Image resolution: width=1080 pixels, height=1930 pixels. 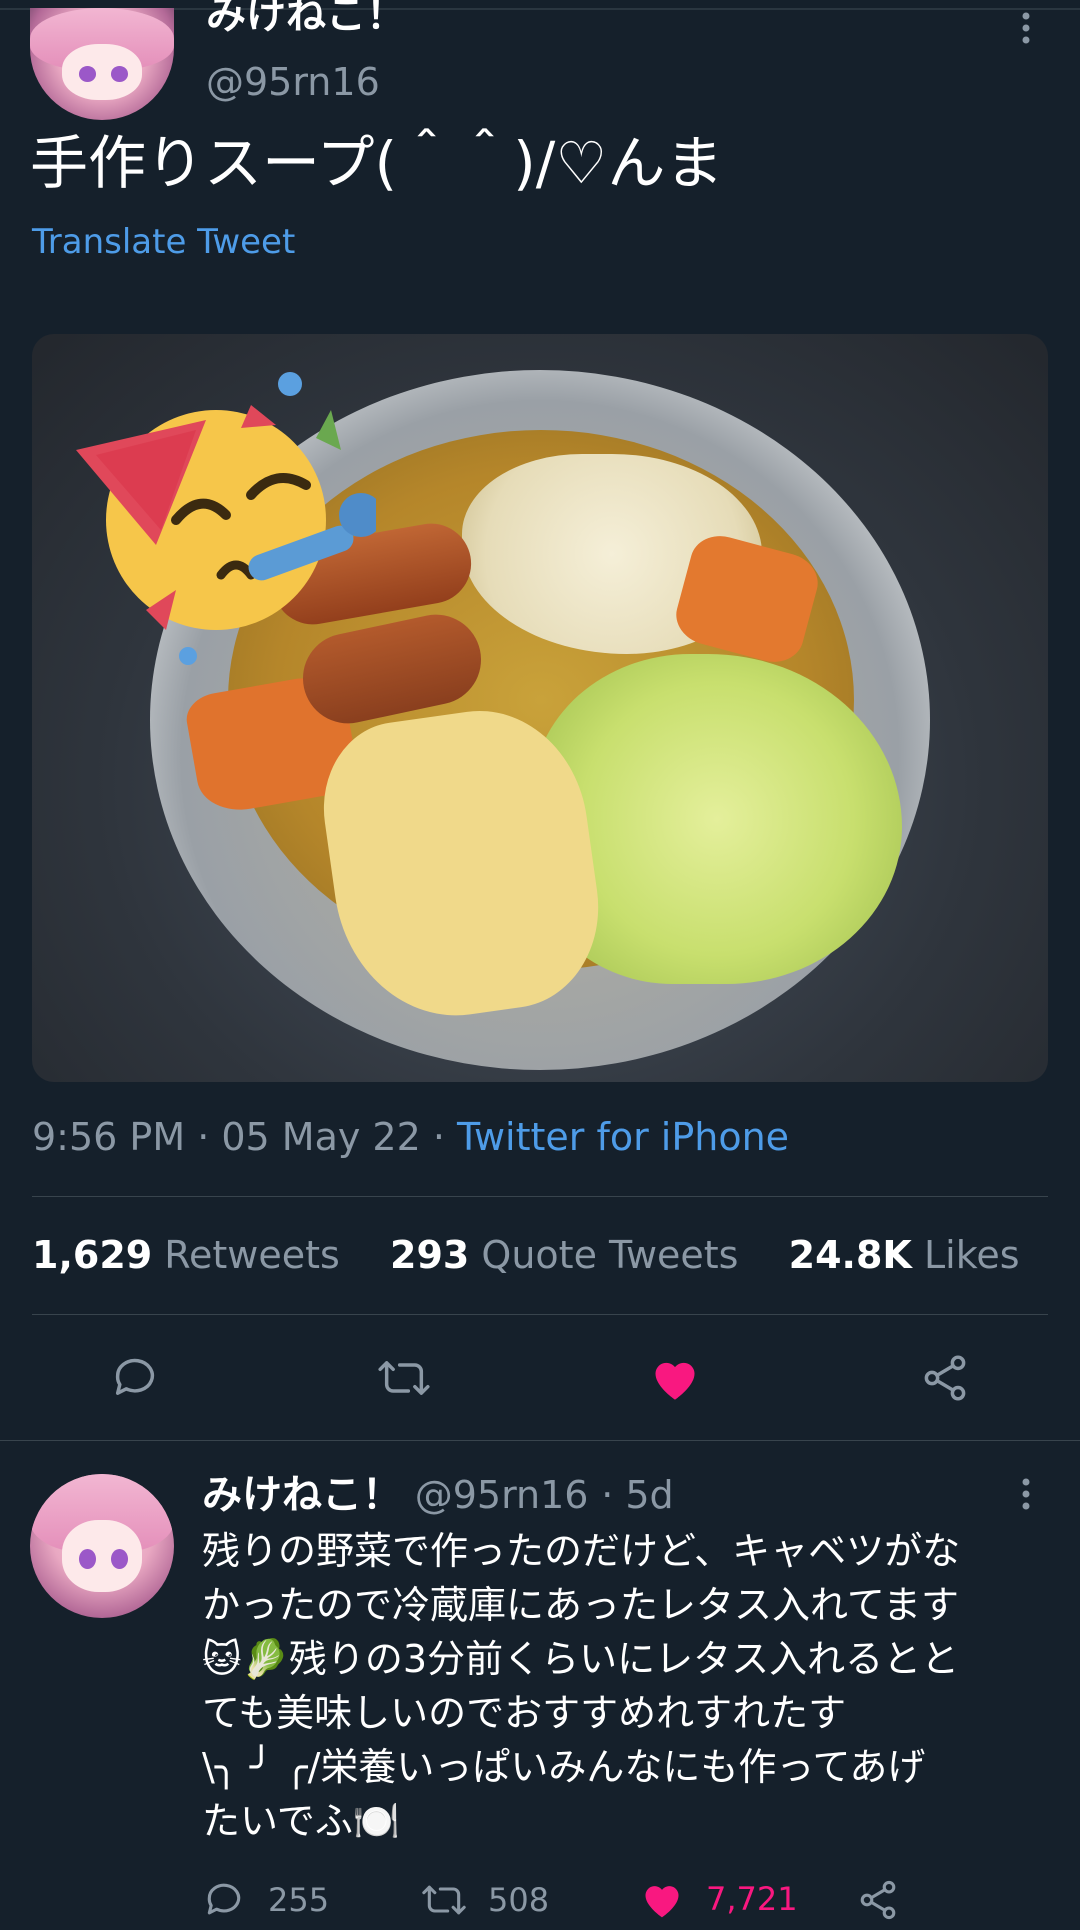 What do you see at coordinates (301, 1821) in the screenshot?
I see `reply-line: たいでふ🍽️` at bounding box center [301, 1821].